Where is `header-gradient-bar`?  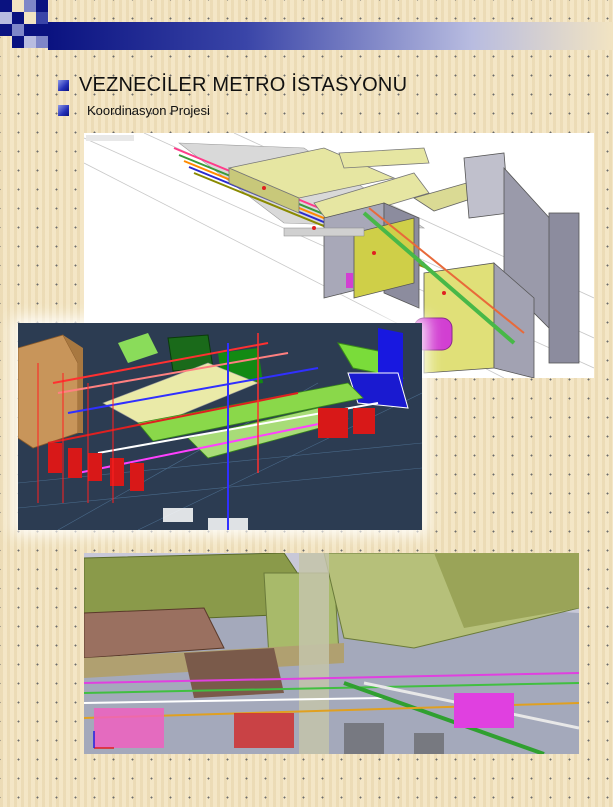 header-gradient-bar is located at coordinates (330, 36).